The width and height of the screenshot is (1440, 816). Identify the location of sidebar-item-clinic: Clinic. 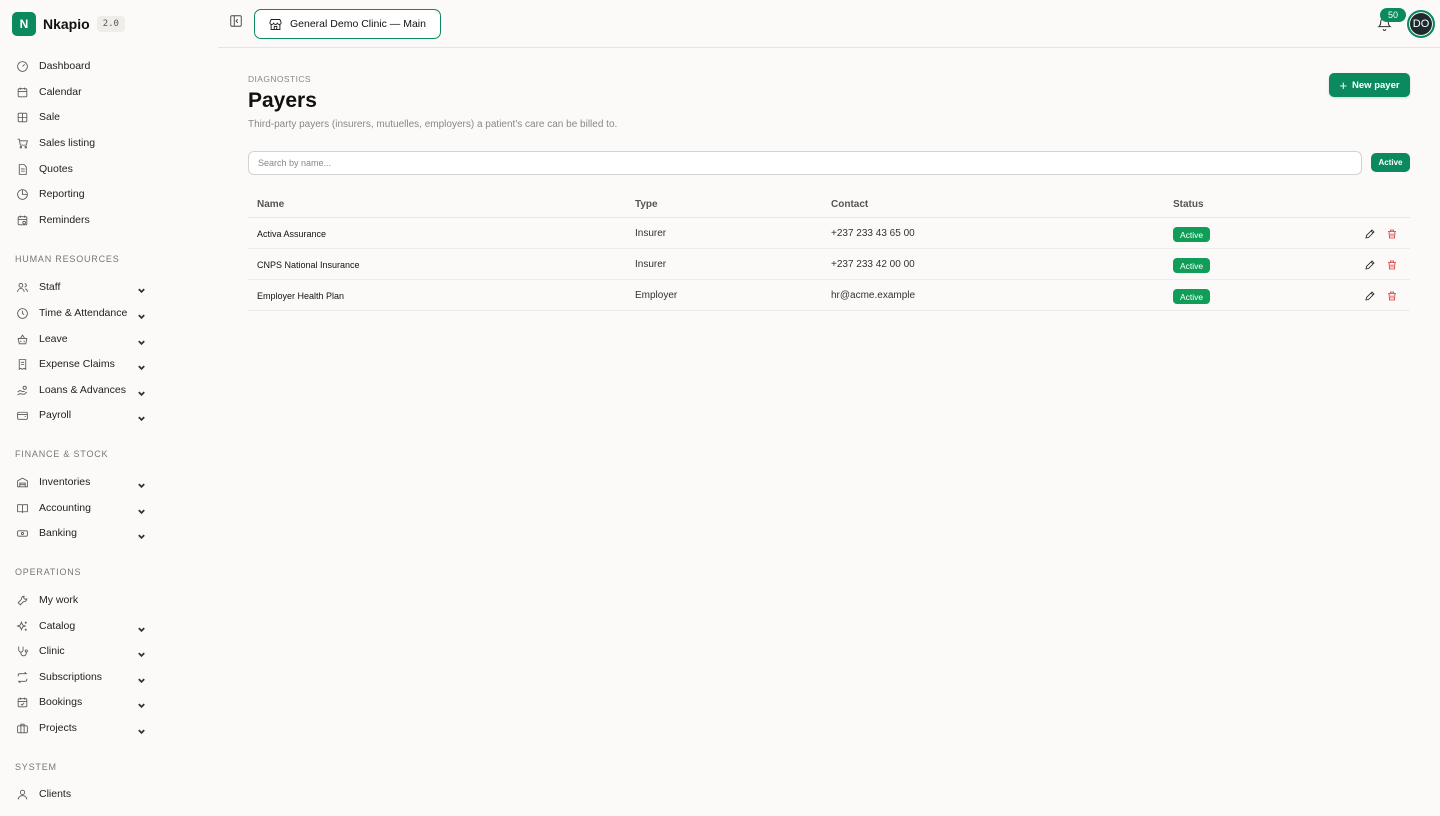
(83, 651).